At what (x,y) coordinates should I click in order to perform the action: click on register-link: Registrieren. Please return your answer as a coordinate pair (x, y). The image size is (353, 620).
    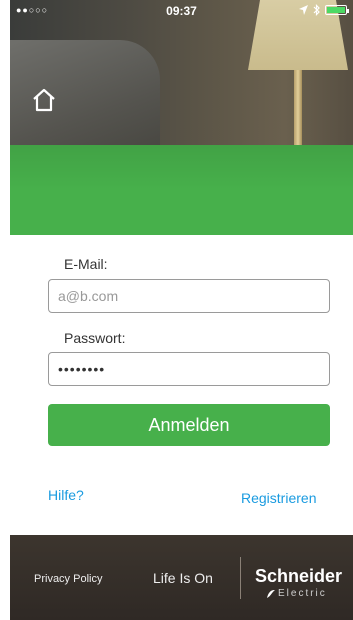
    Looking at the image, I should click on (278, 498).